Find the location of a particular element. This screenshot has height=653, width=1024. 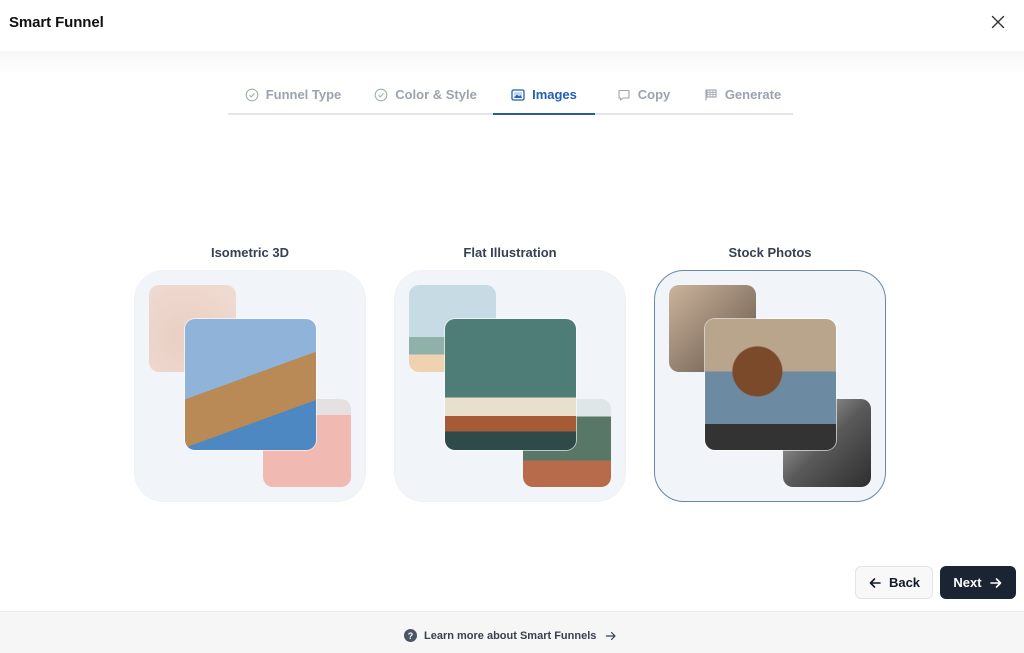

step-funnel-type: Funnel Type is located at coordinates (293, 94).